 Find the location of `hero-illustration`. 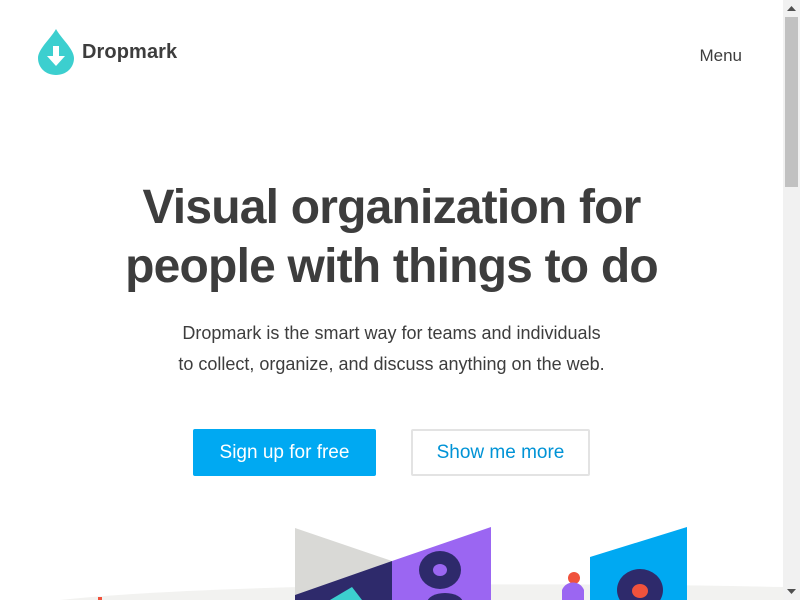

hero-illustration is located at coordinates (391, 557).